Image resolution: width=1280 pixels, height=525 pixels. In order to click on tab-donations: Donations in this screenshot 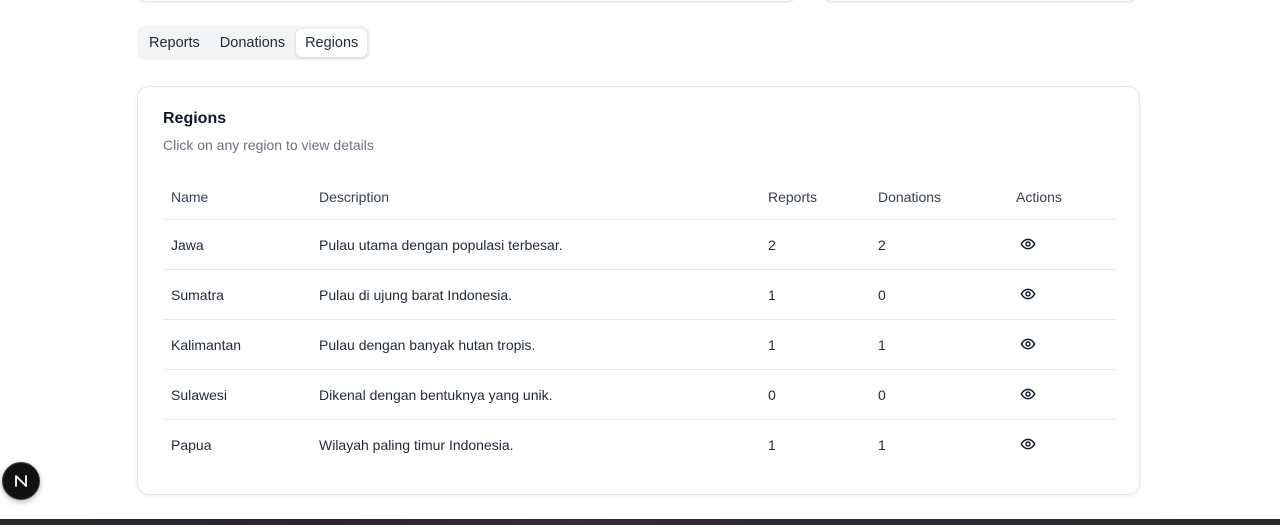, I will do `click(252, 43)`.